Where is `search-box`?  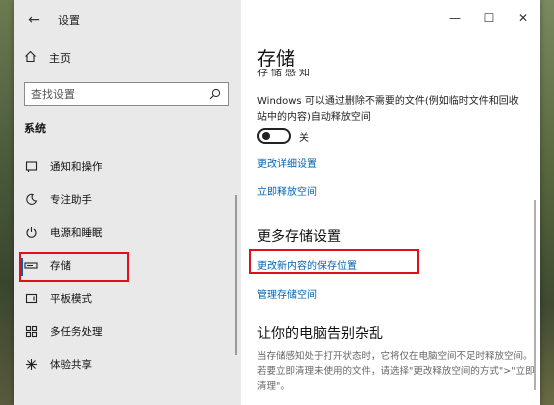 search-box is located at coordinates (126, 94).